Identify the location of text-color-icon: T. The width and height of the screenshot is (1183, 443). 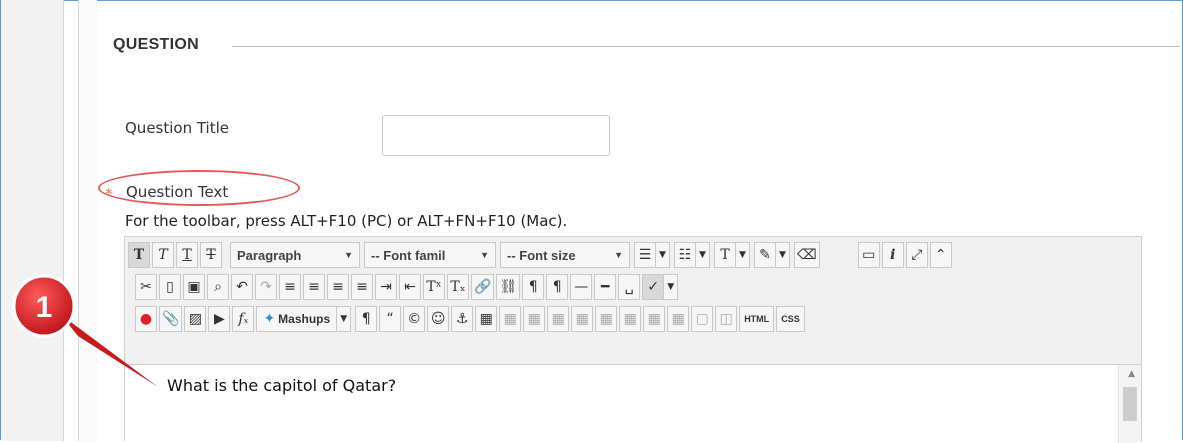
(725, 255).